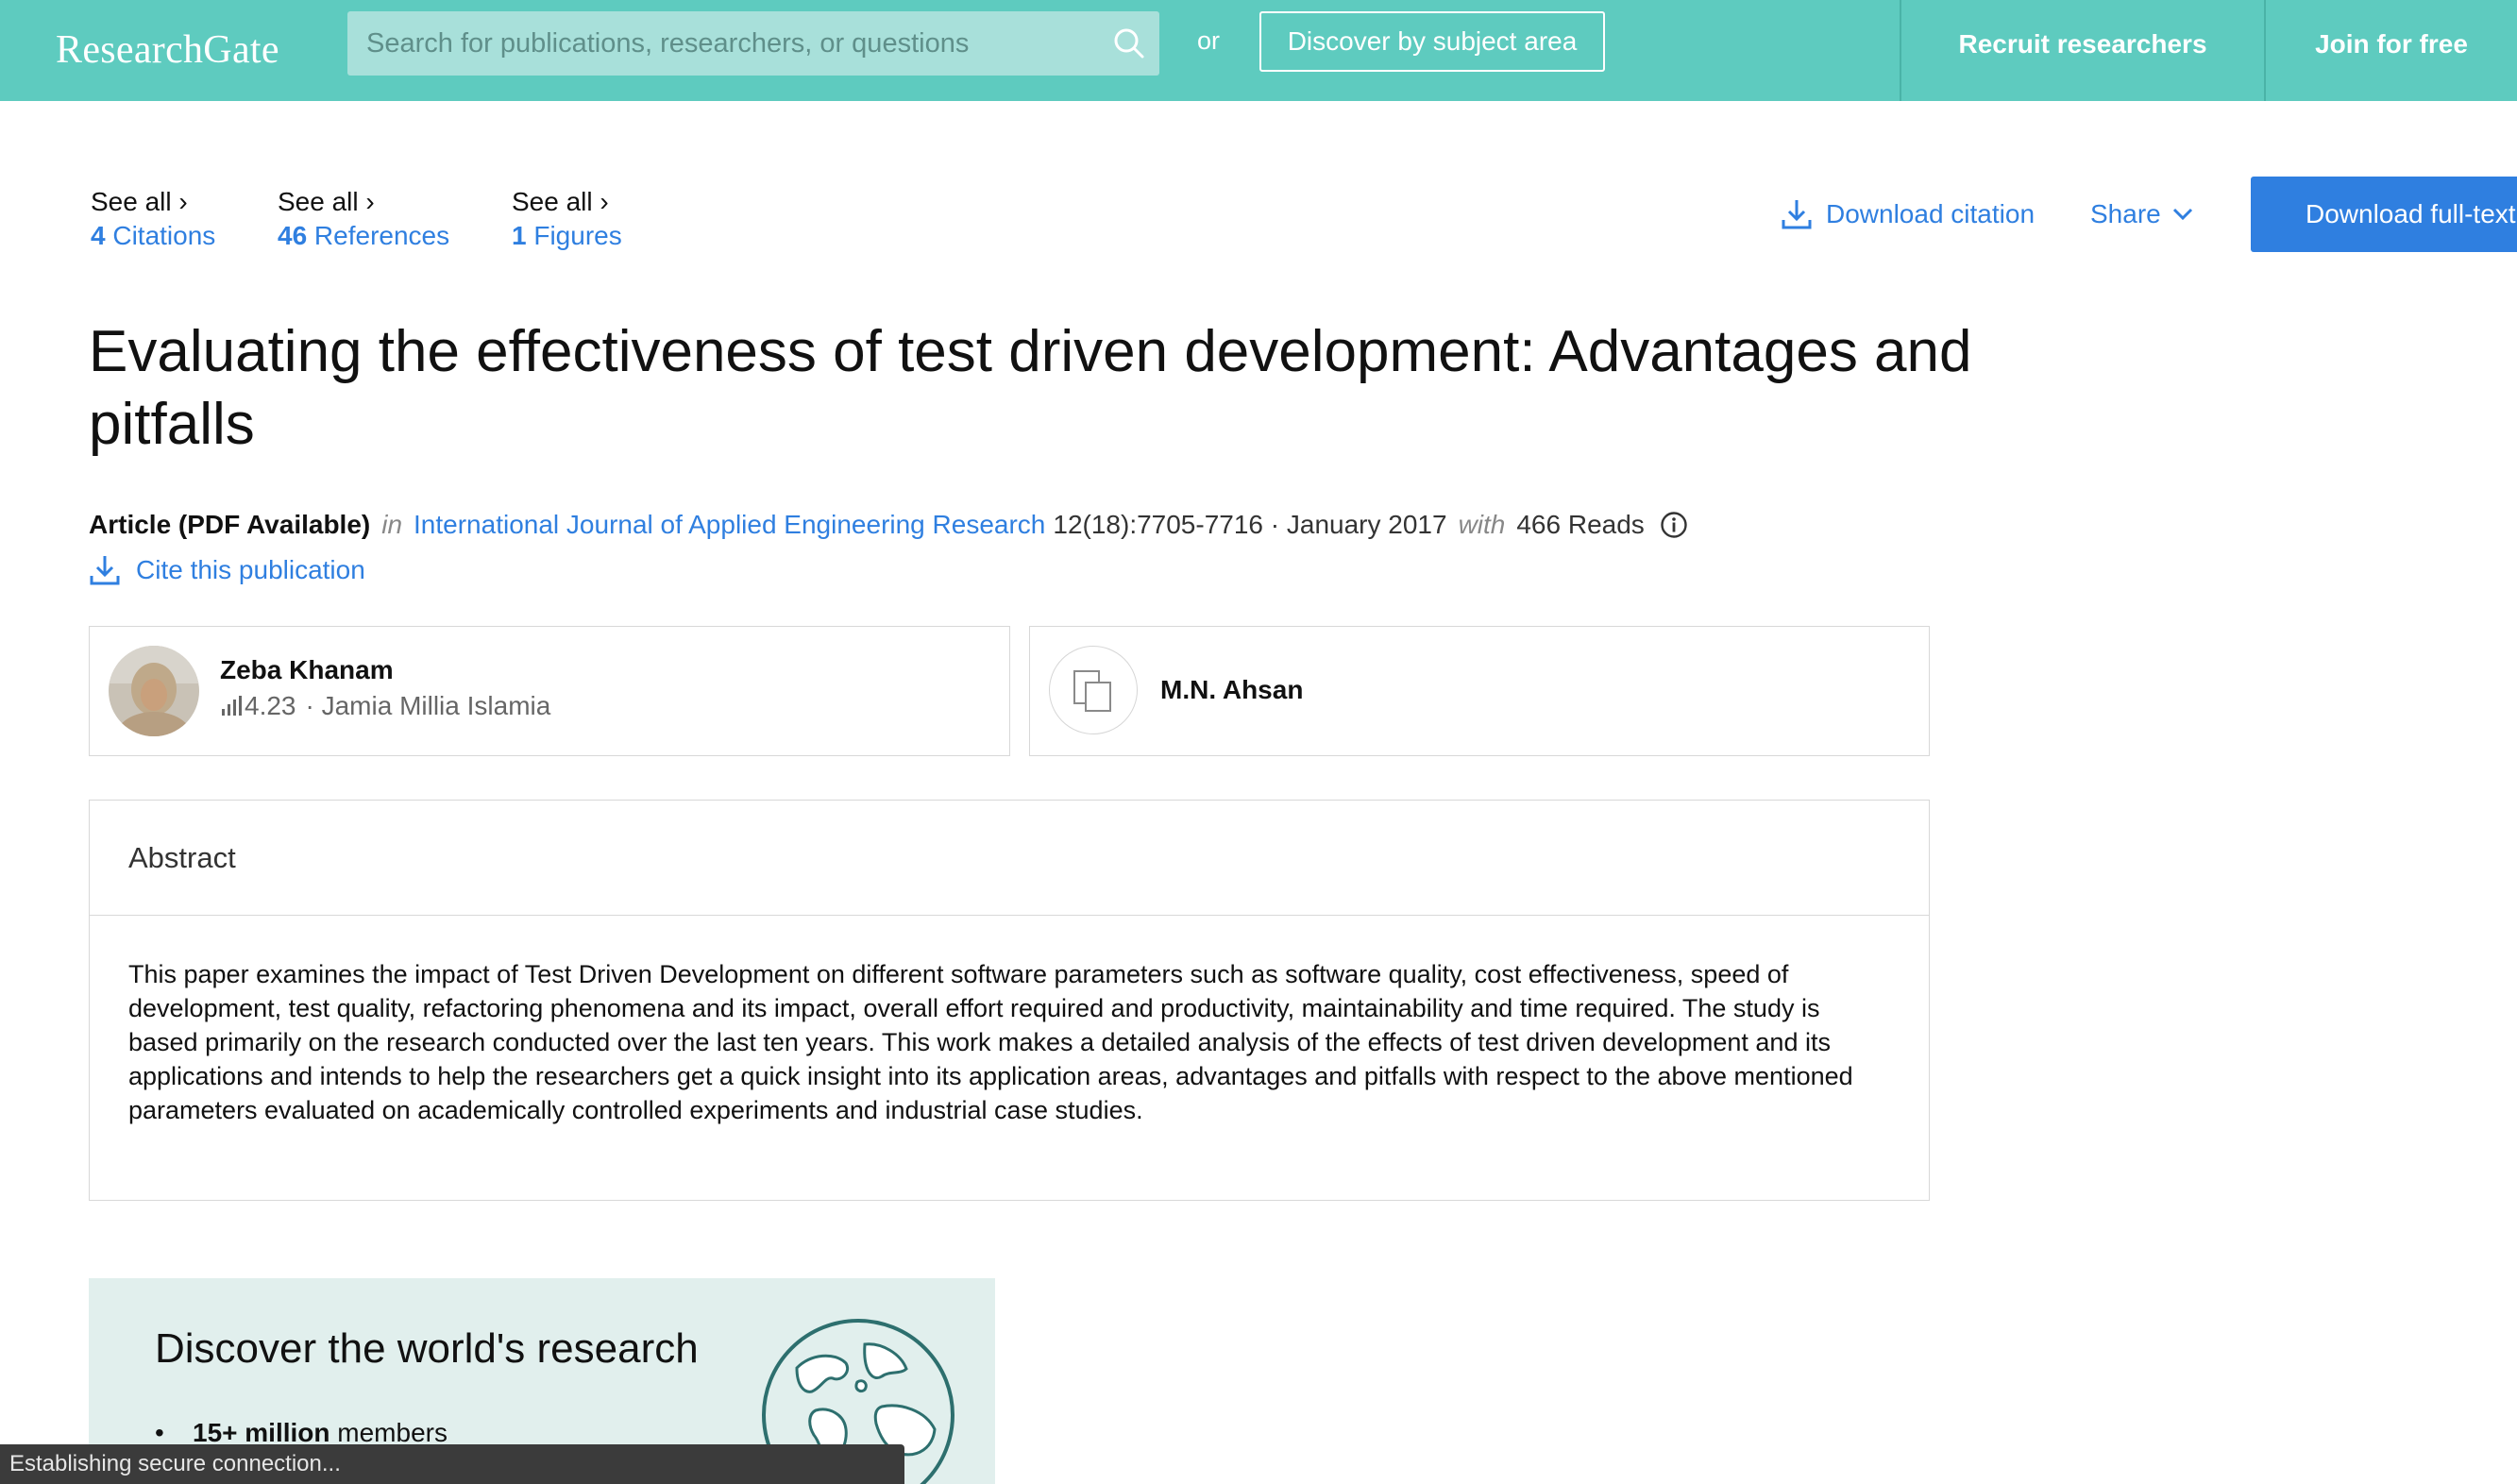 This screenshot has width=2517, height=1484. I want to click on see-all-citations-link: See all ›, so click(153, 202).